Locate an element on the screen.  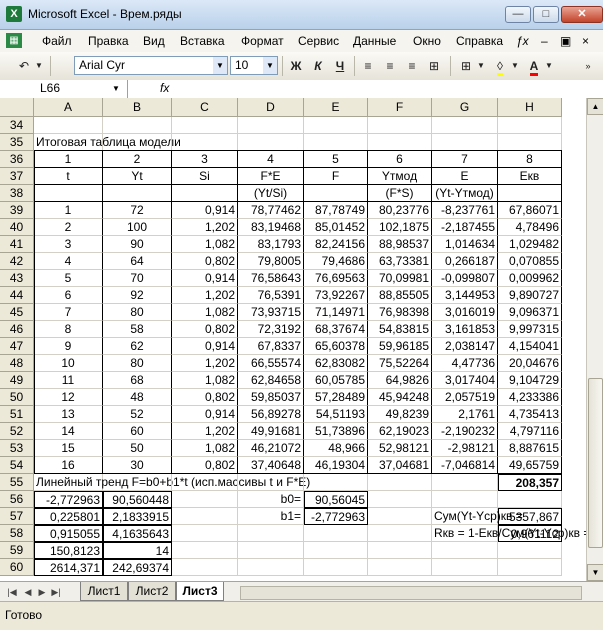
fill-color-icon: ◊ is located at coordinates (500, 66).